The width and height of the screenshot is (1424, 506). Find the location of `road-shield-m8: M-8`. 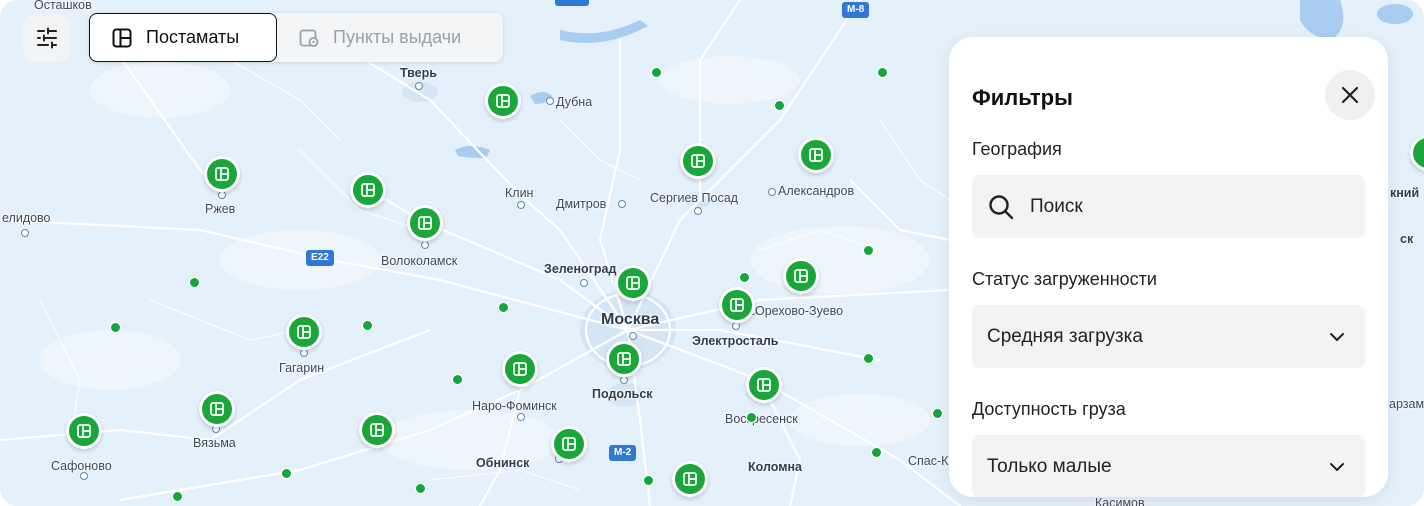

road-shield-m8: M-8 is located at coordinates (856, 10).